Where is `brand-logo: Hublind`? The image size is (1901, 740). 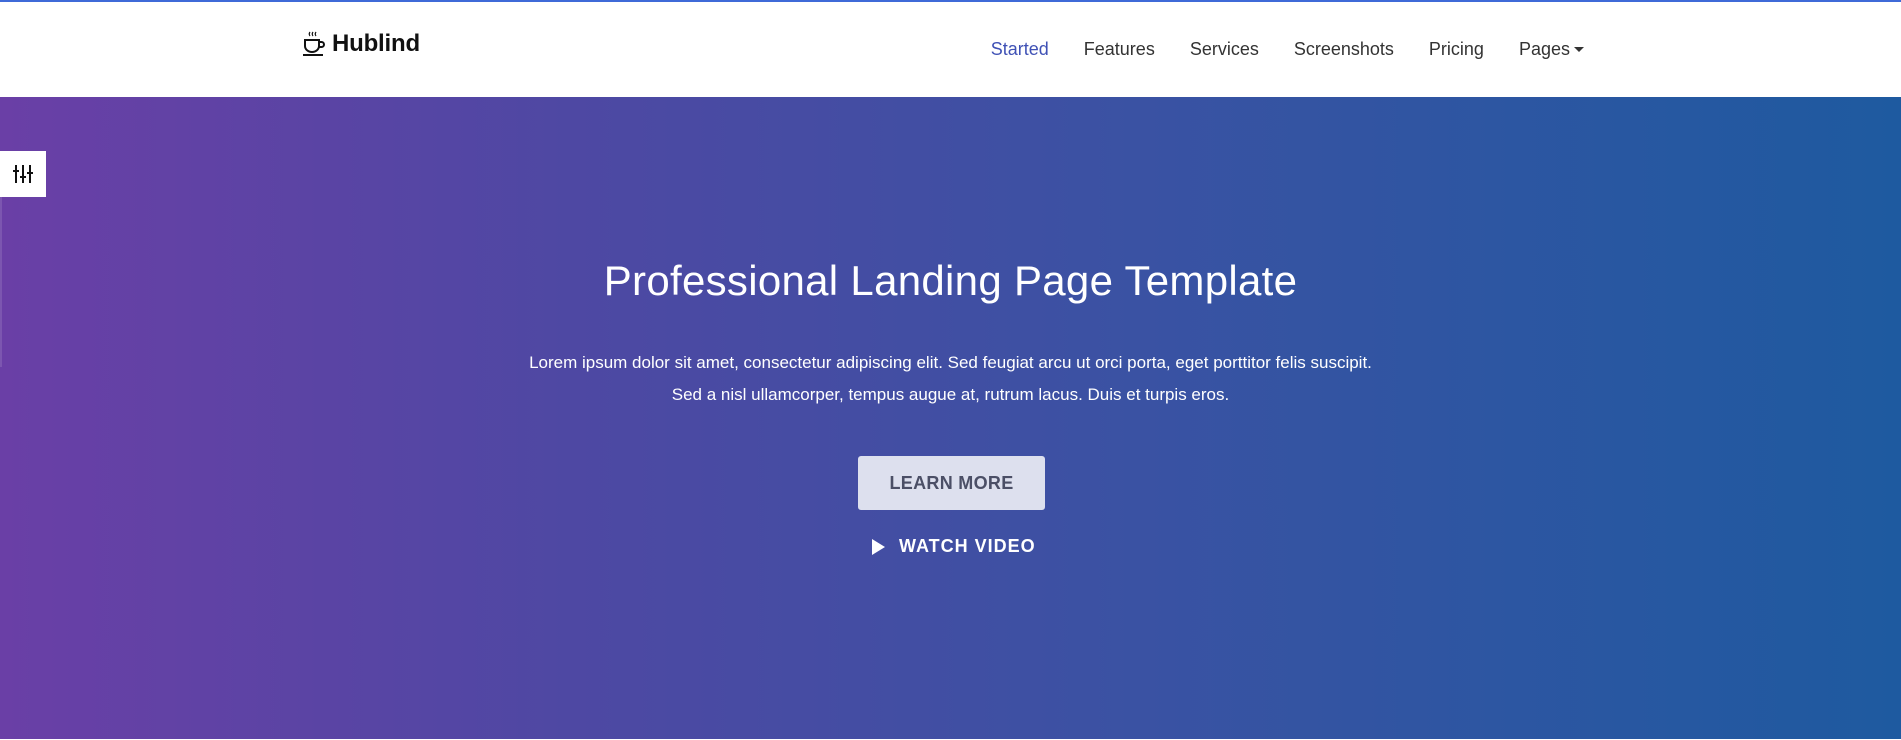 brand-logo: Hublind is located at coordinates (361, 44).